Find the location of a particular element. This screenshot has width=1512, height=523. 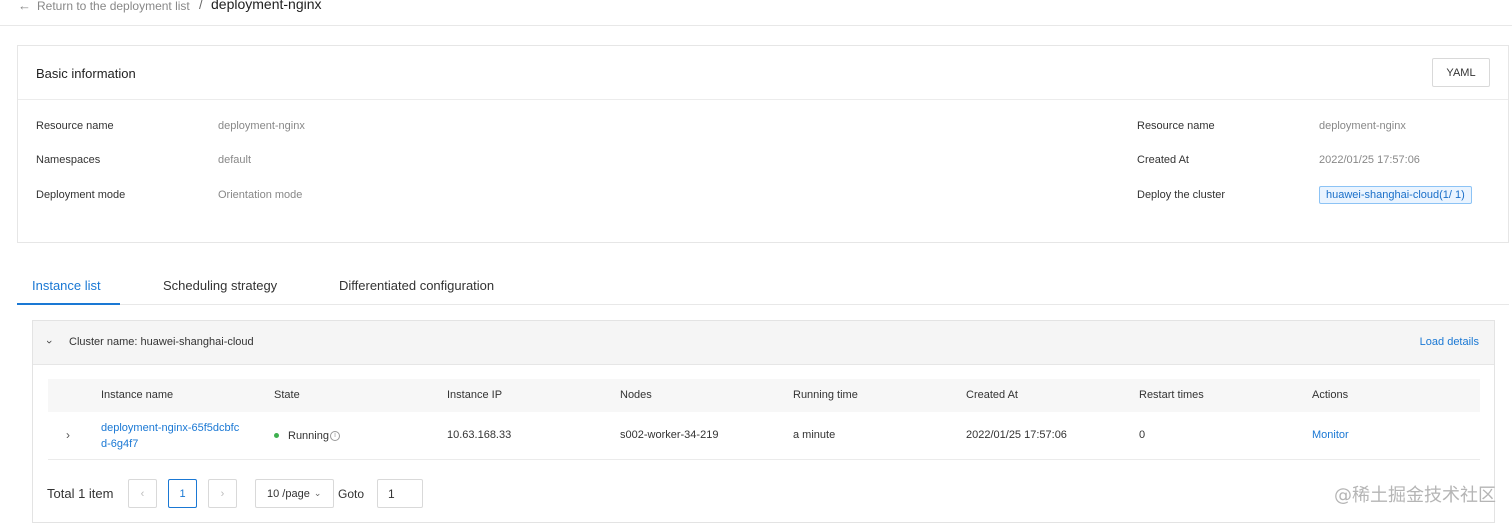

goto-input is located at coordinates (400, 493).